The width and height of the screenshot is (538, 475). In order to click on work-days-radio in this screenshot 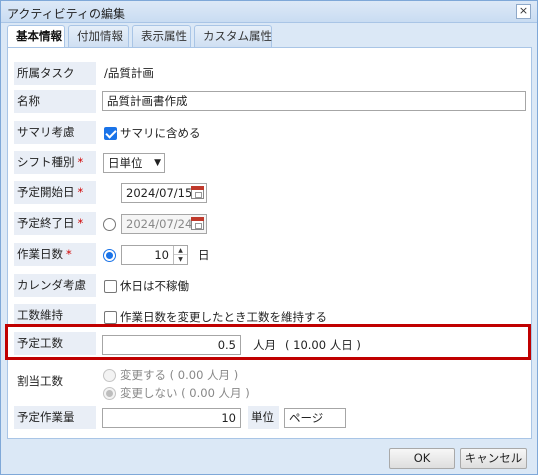, I will do `click(109, 255)`.